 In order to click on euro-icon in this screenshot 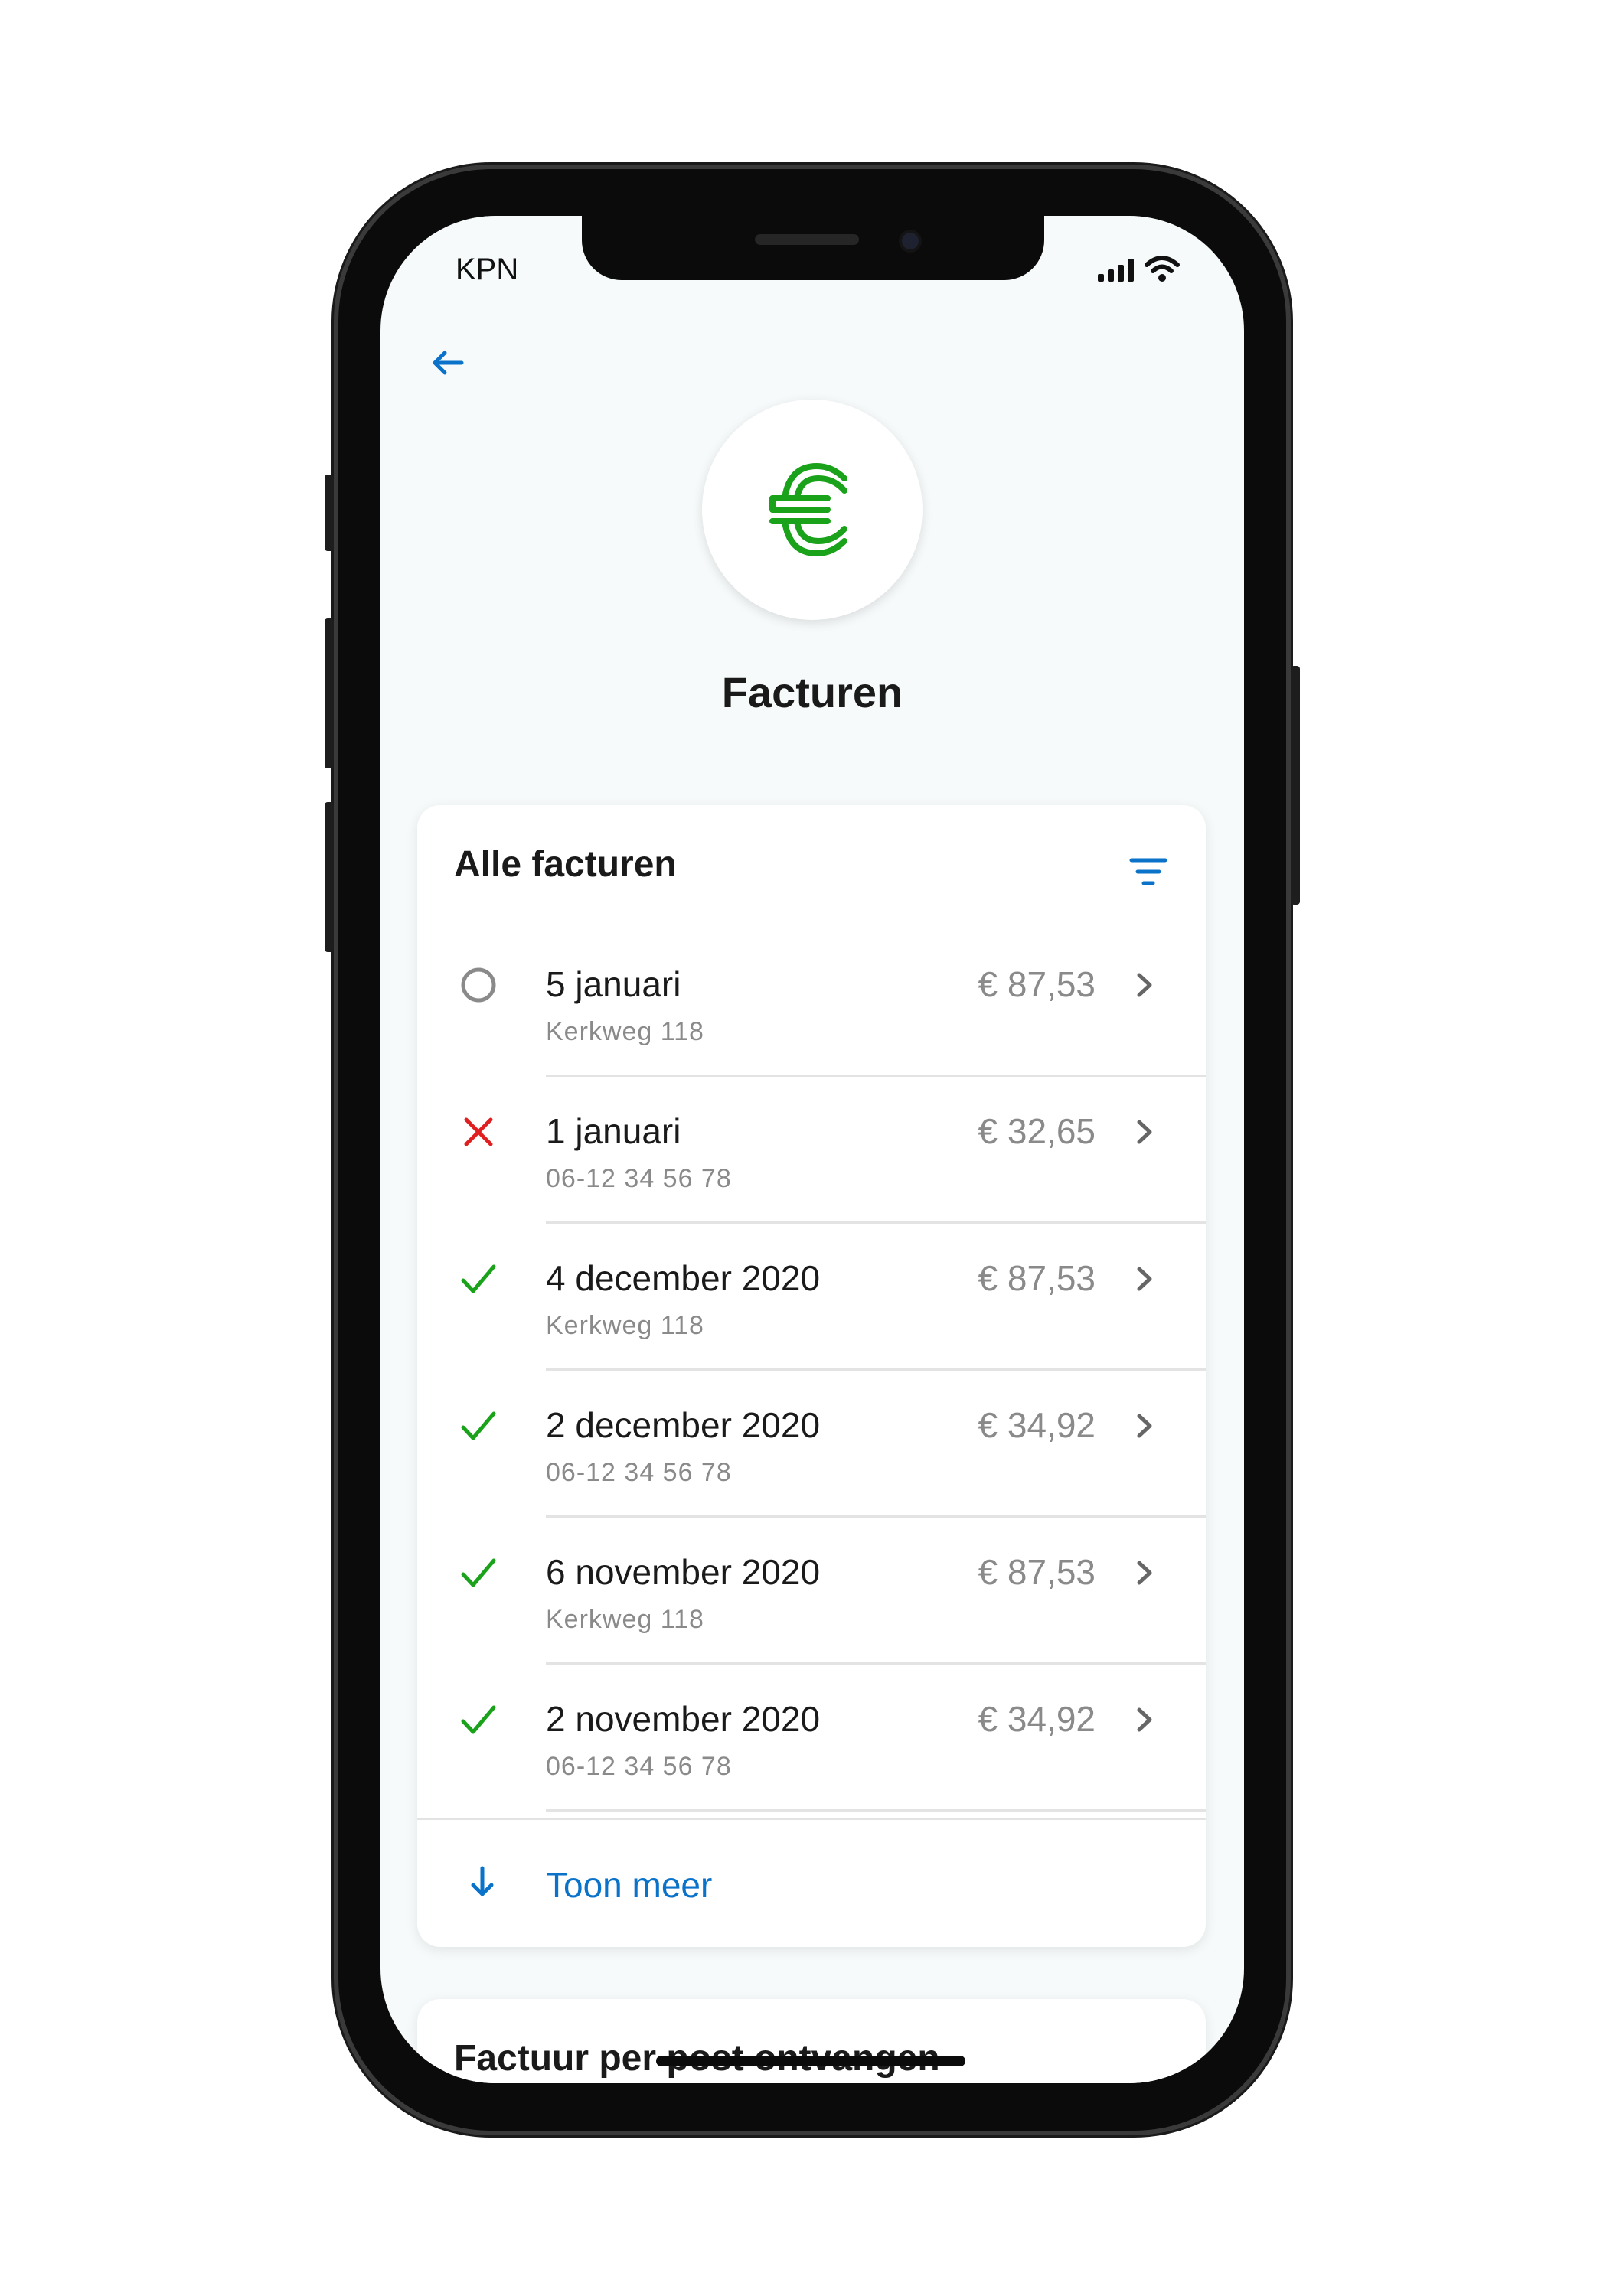, I will do `click(808, 509)`.